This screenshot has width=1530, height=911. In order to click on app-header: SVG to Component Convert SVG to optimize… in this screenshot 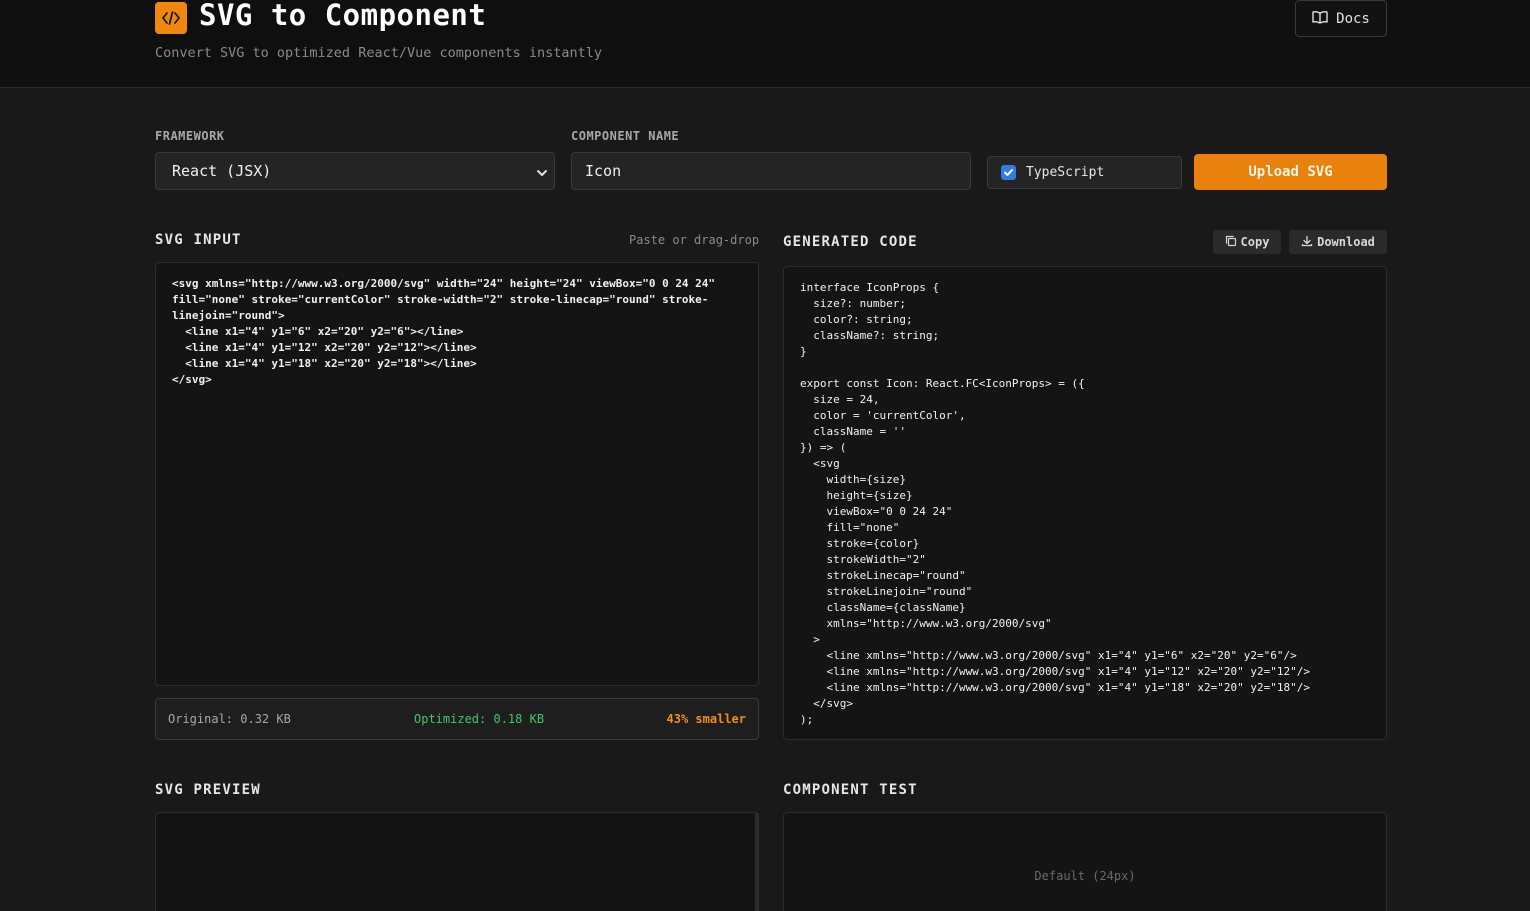, I will do `click(765, 44)`.